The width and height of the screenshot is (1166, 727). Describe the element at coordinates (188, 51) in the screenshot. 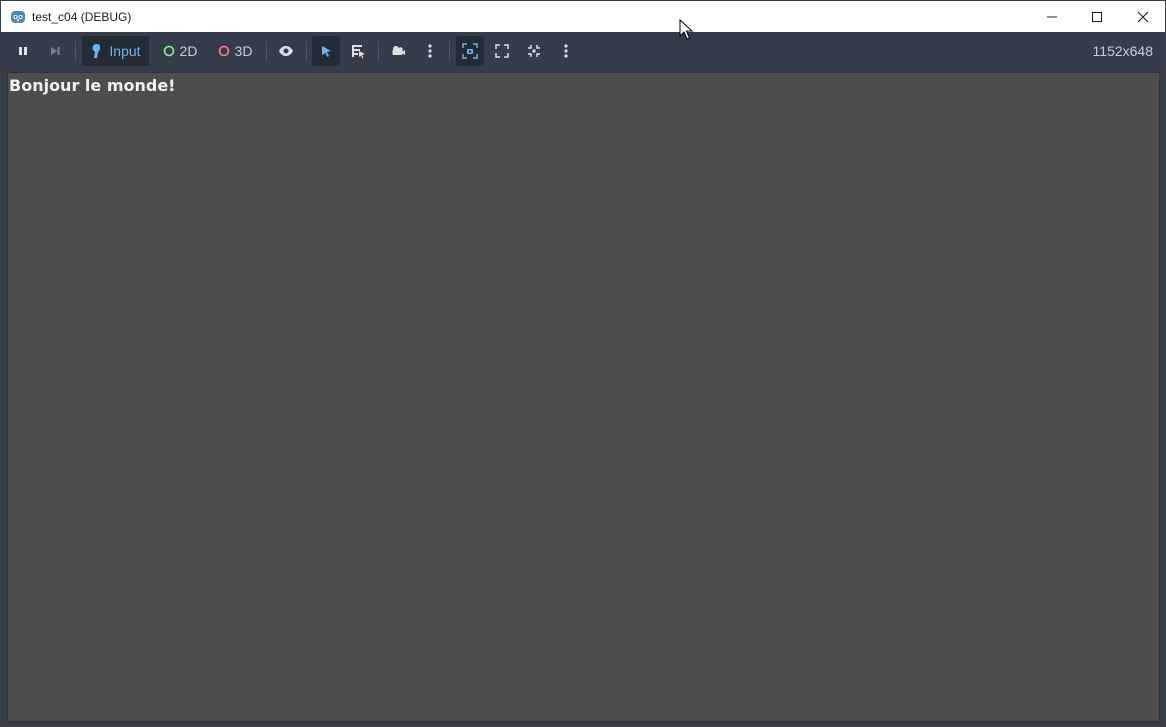

I see `2d-mode-label: 2D` at that location.